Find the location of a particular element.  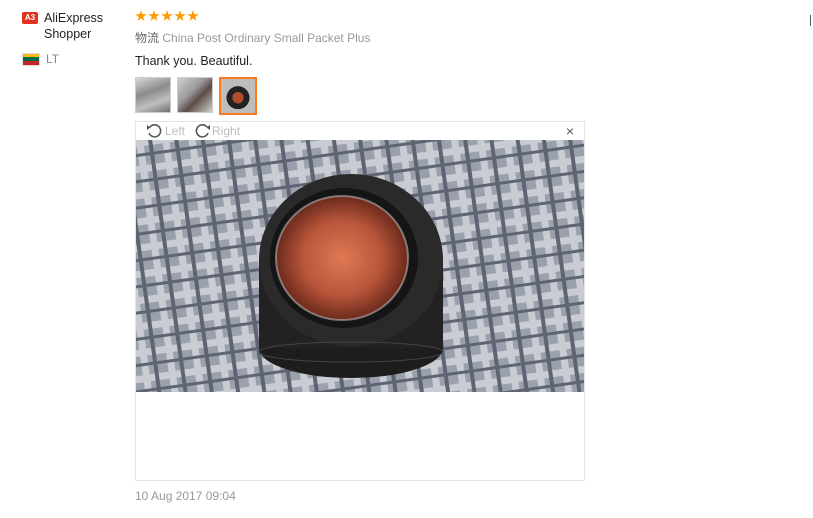

reviewer-name-row: A3 AliExpress Shopper is located at coordinates (77, 26).